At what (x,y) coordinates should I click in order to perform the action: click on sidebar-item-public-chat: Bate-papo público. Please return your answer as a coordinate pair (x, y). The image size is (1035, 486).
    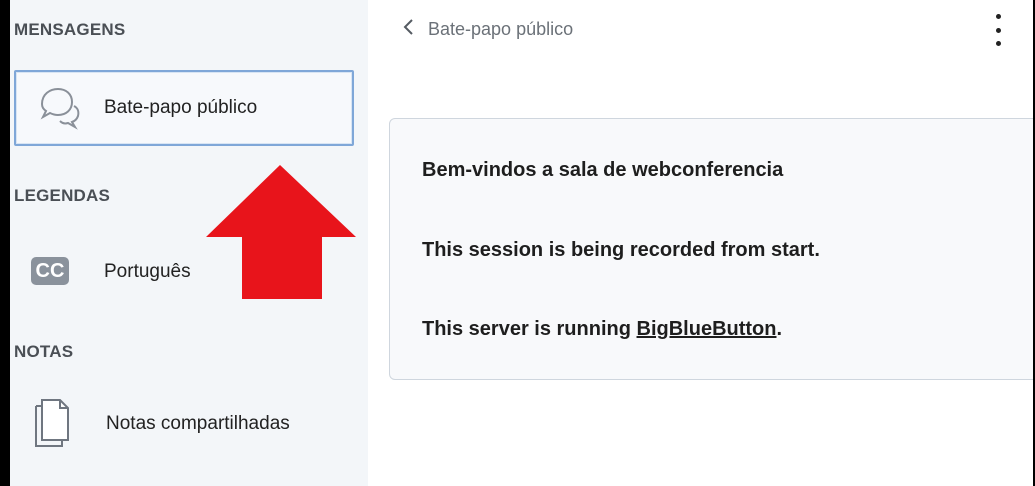
    Looking at the image, I should click on (184, 108).